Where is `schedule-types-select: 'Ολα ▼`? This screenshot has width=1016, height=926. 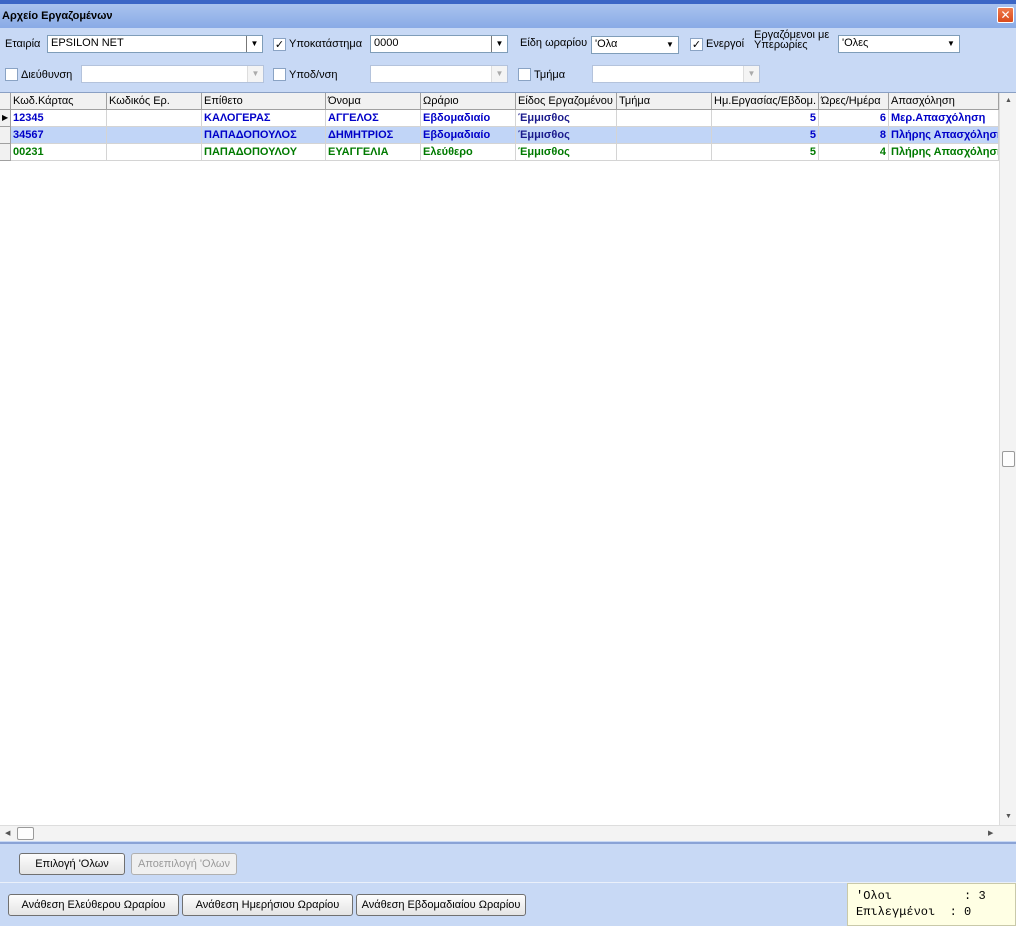
schedule-types-select: 'Ολα ▼ is located at coordinates (635, 45).